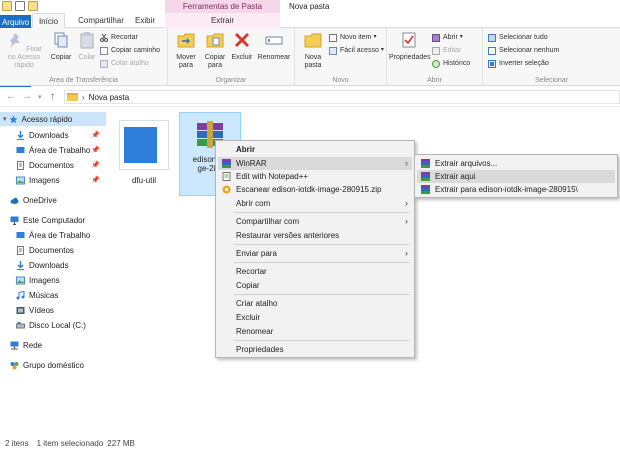 The height and width of the screenshot is (452, 620). I want to click on nav-item-homegroup: Grupo doméstico, so click(53, 365).